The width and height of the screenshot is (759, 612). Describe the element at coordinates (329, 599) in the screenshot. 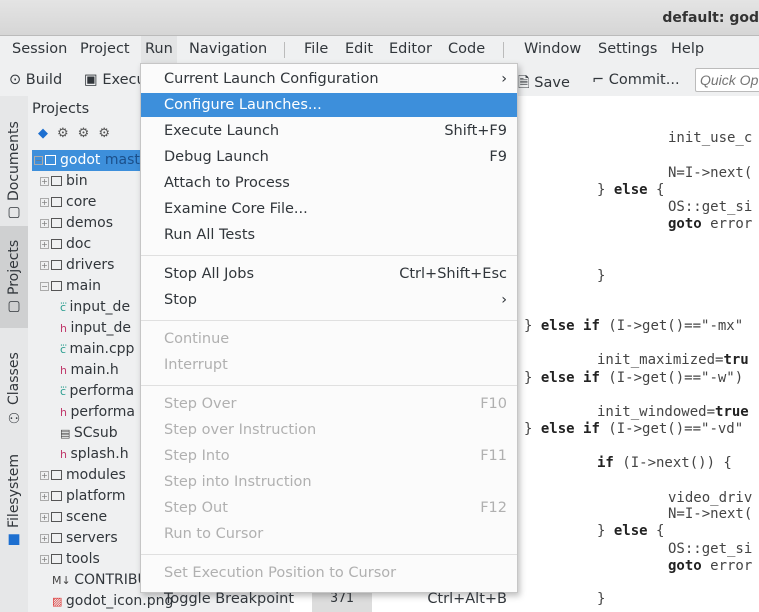

I see `menu-item: Toggle Breakpoint Ctrl+Alt+B` at that location.